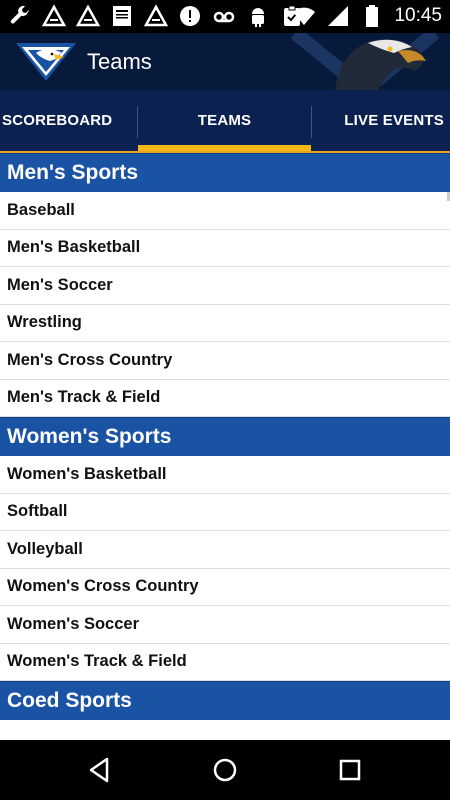 This screenshot has height=800, width=450. What do you see at coordinates (57, 120) in the screenshot?
I see `tab-label: SCOREBOARD` at bounding box center [57, 120].